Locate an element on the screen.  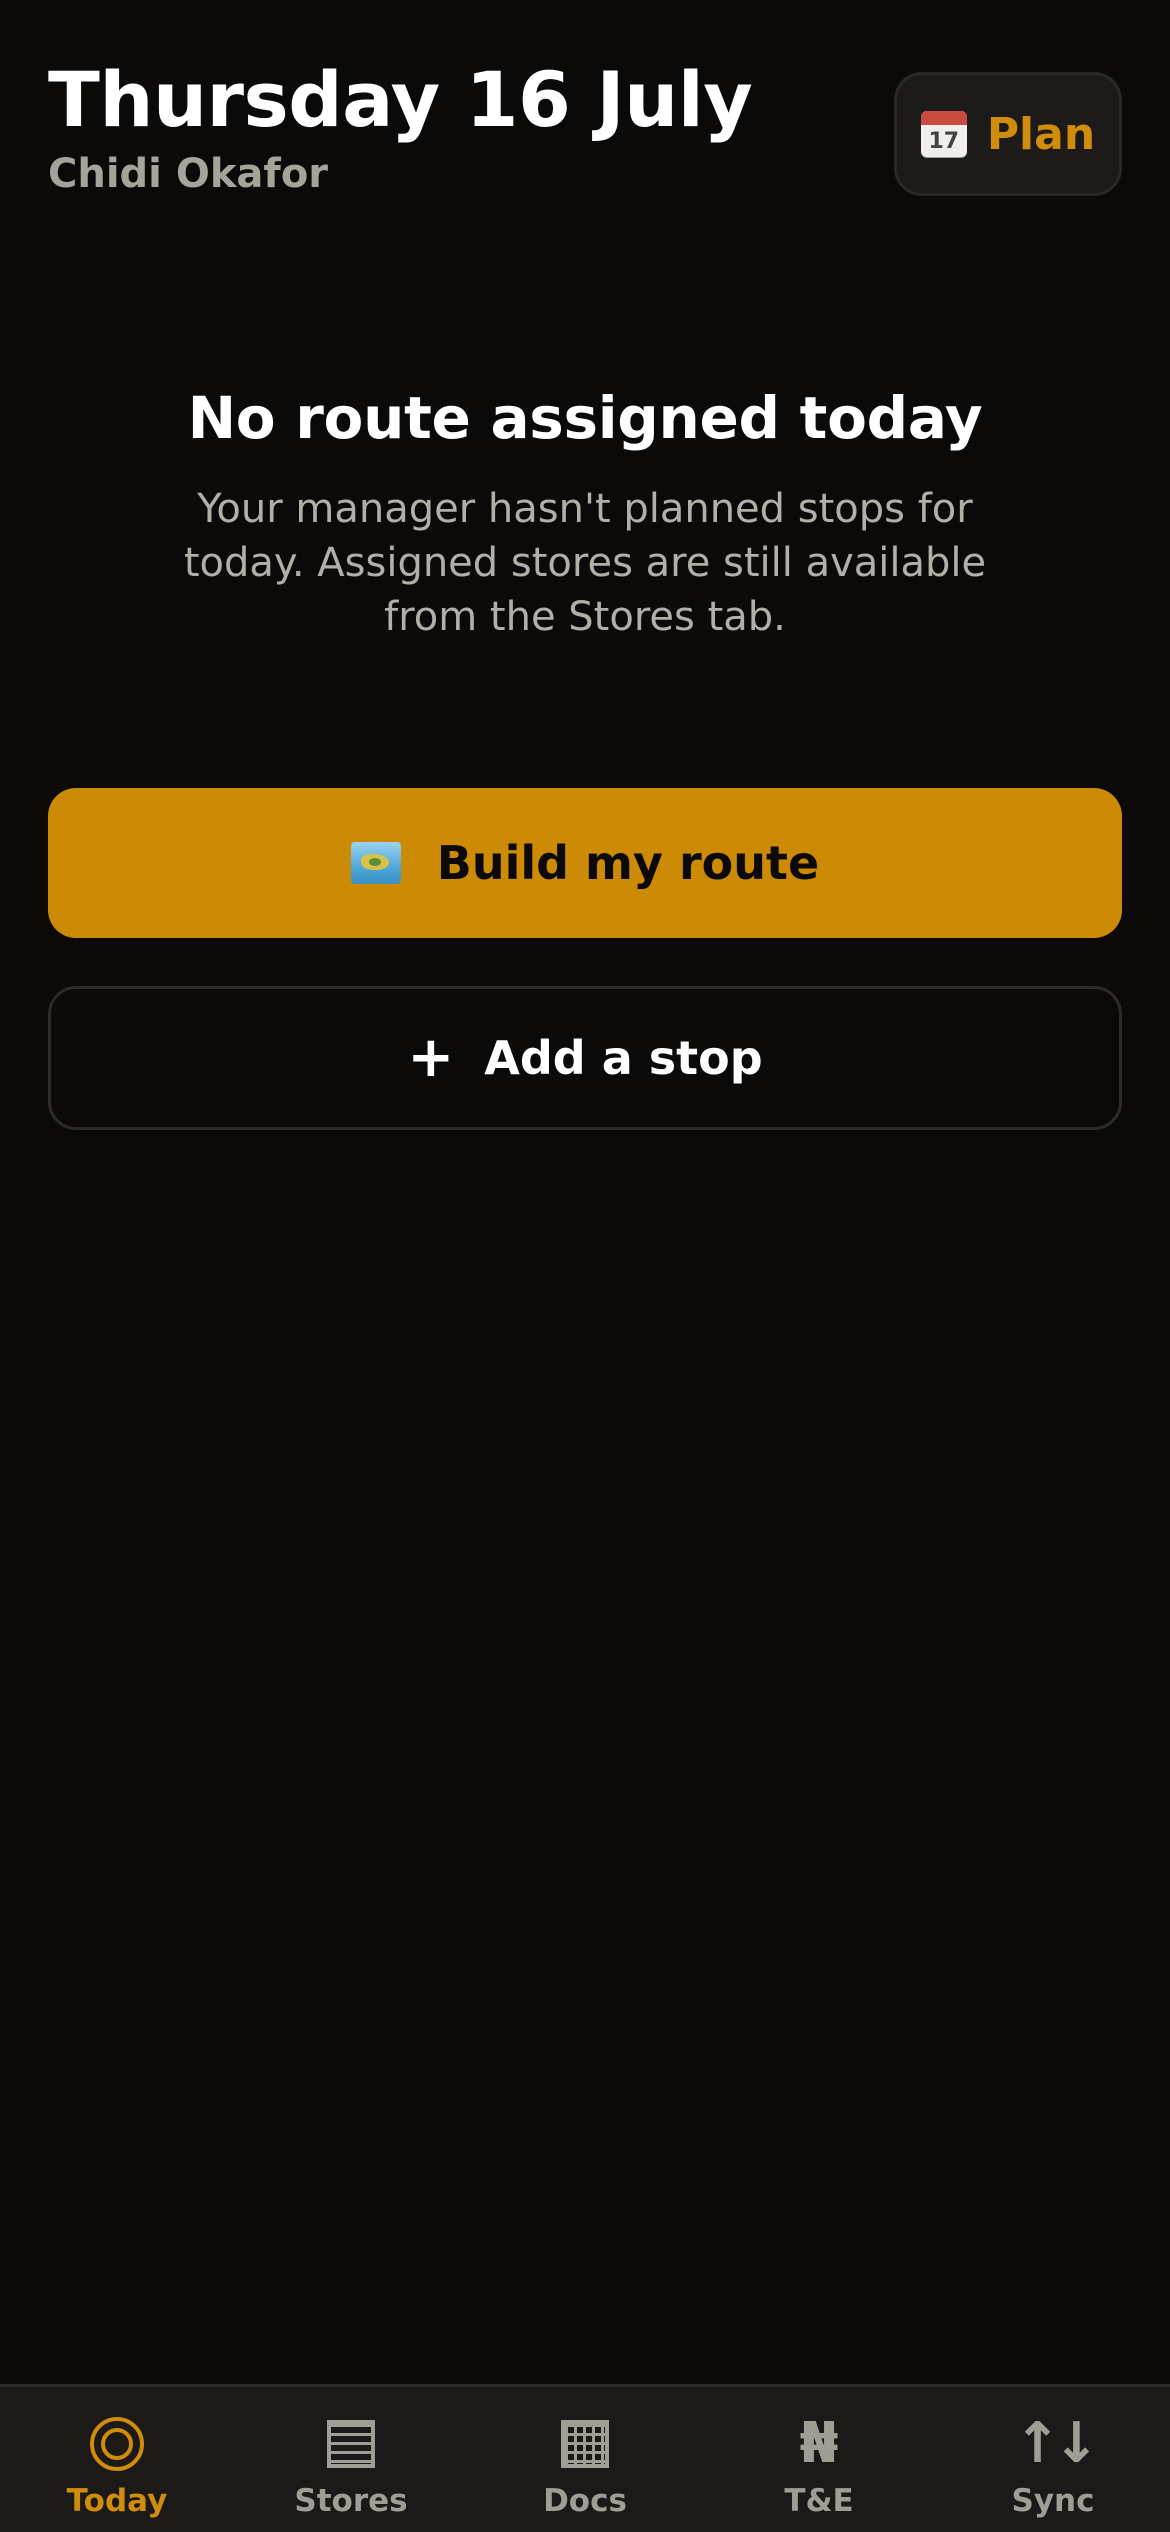
tab-te: ₦ T&E is located at coordinates (819, 2459).